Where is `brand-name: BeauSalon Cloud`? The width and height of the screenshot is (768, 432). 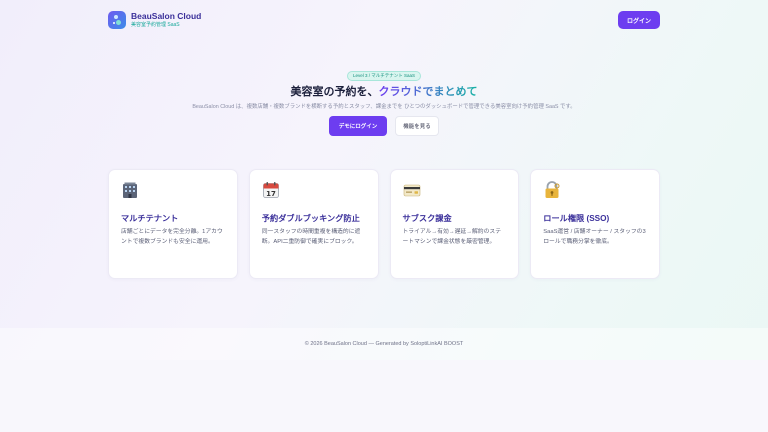 brand-name: BeauSalon Cloud is located at coordinates (166, 16).